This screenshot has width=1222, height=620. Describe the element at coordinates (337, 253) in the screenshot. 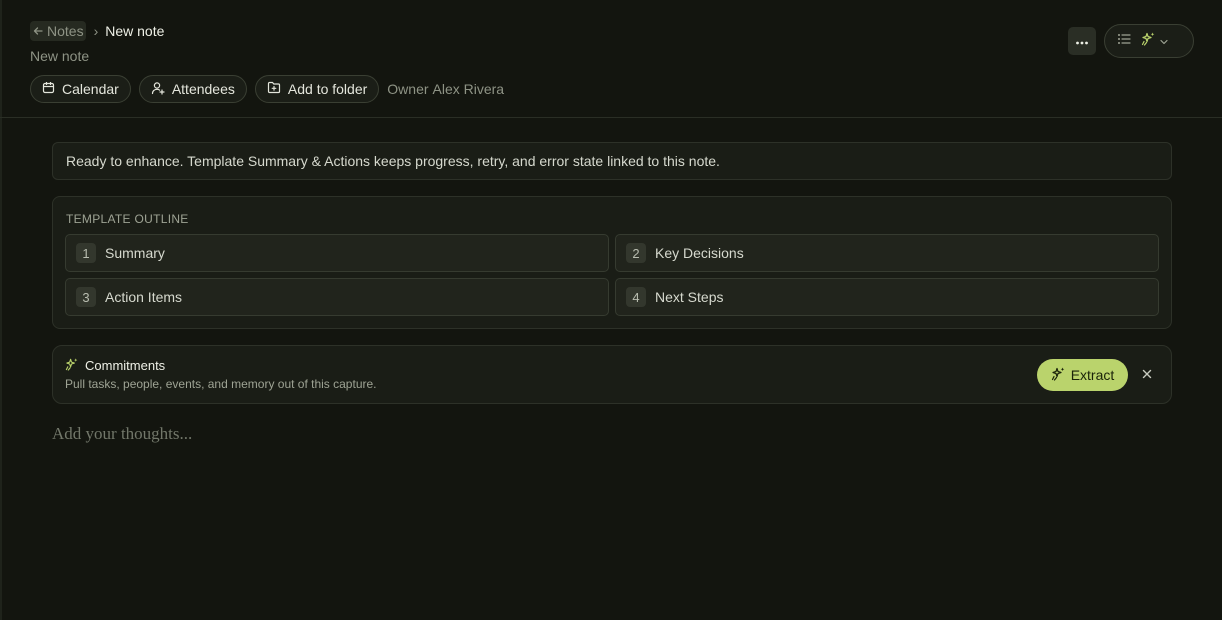

I see `outline-item-summary: 1 Summary` at that location.